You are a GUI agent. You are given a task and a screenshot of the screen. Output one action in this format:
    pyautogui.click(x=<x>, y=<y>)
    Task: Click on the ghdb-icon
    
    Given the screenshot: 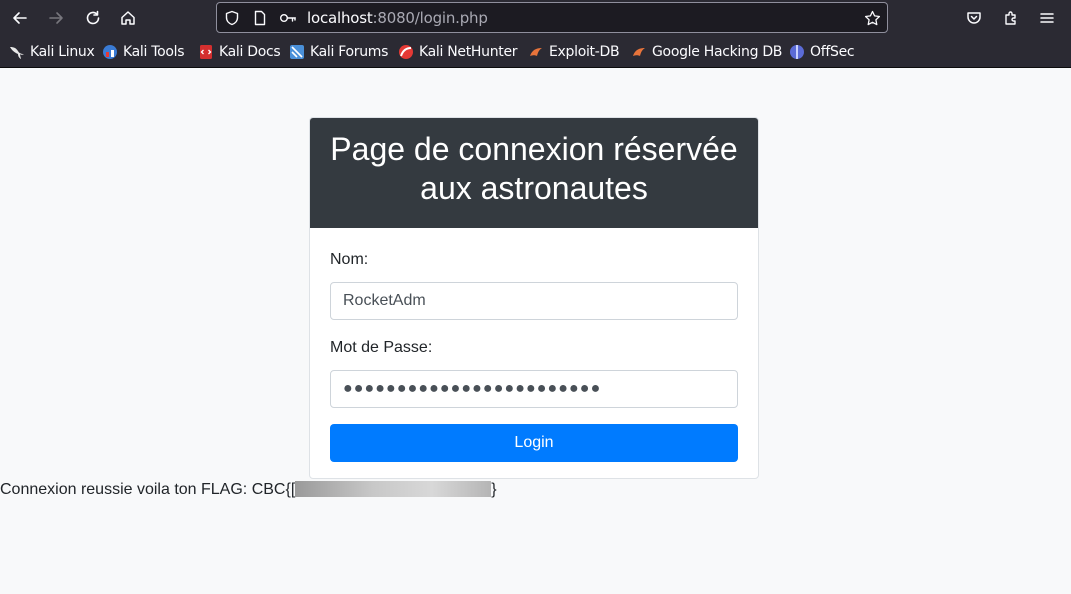 What is the action you would take?
    pyautogui.click(x=639, y=52)
    